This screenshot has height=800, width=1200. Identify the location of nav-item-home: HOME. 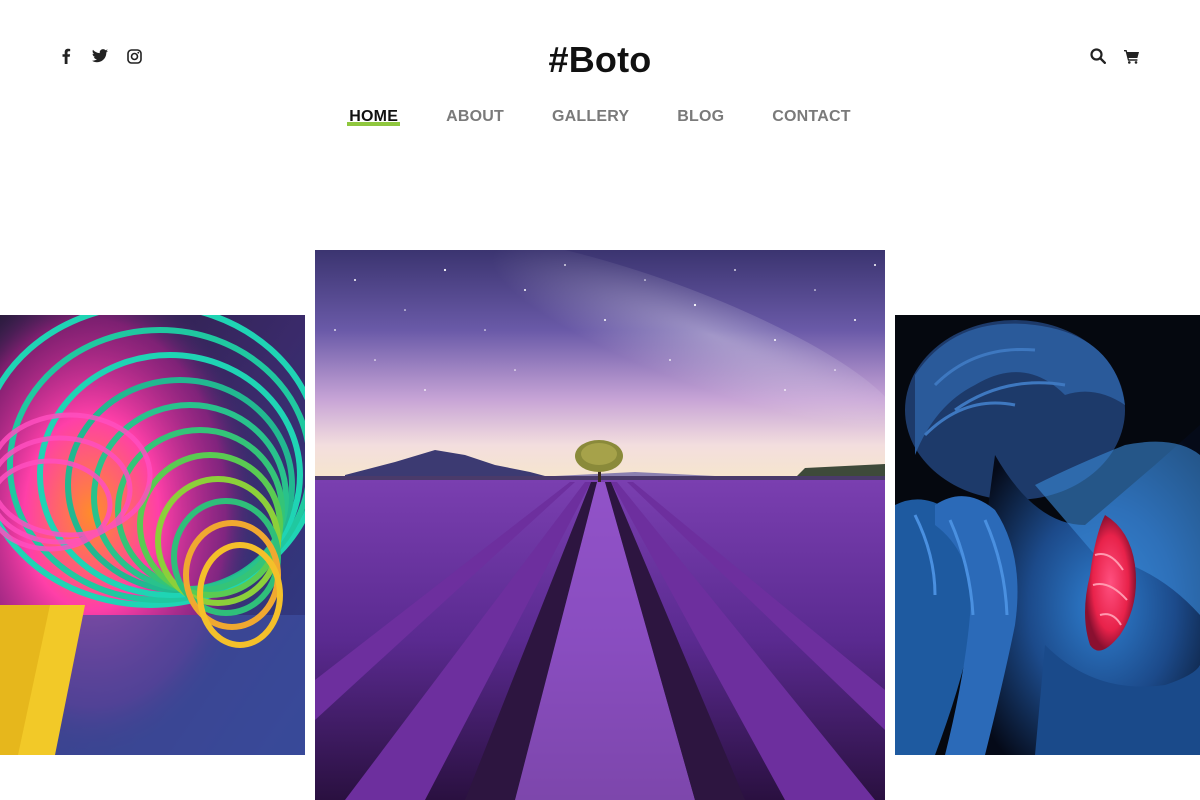
(374, 117).